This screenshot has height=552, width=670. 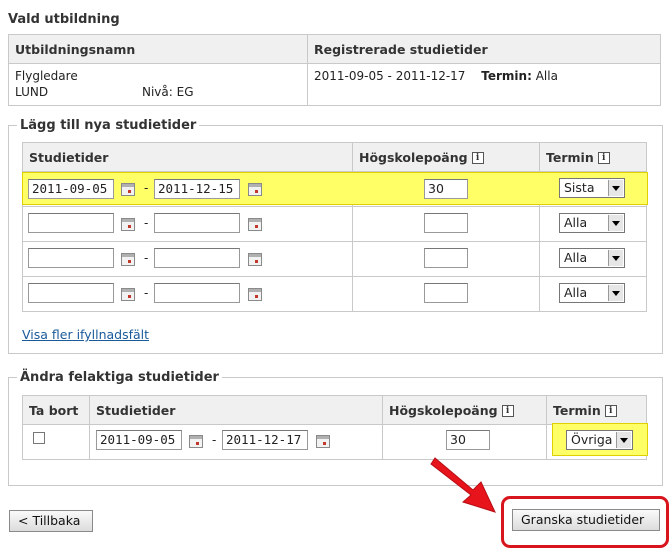 I want to click on remove-checkbox, so click(x=39, y=438).